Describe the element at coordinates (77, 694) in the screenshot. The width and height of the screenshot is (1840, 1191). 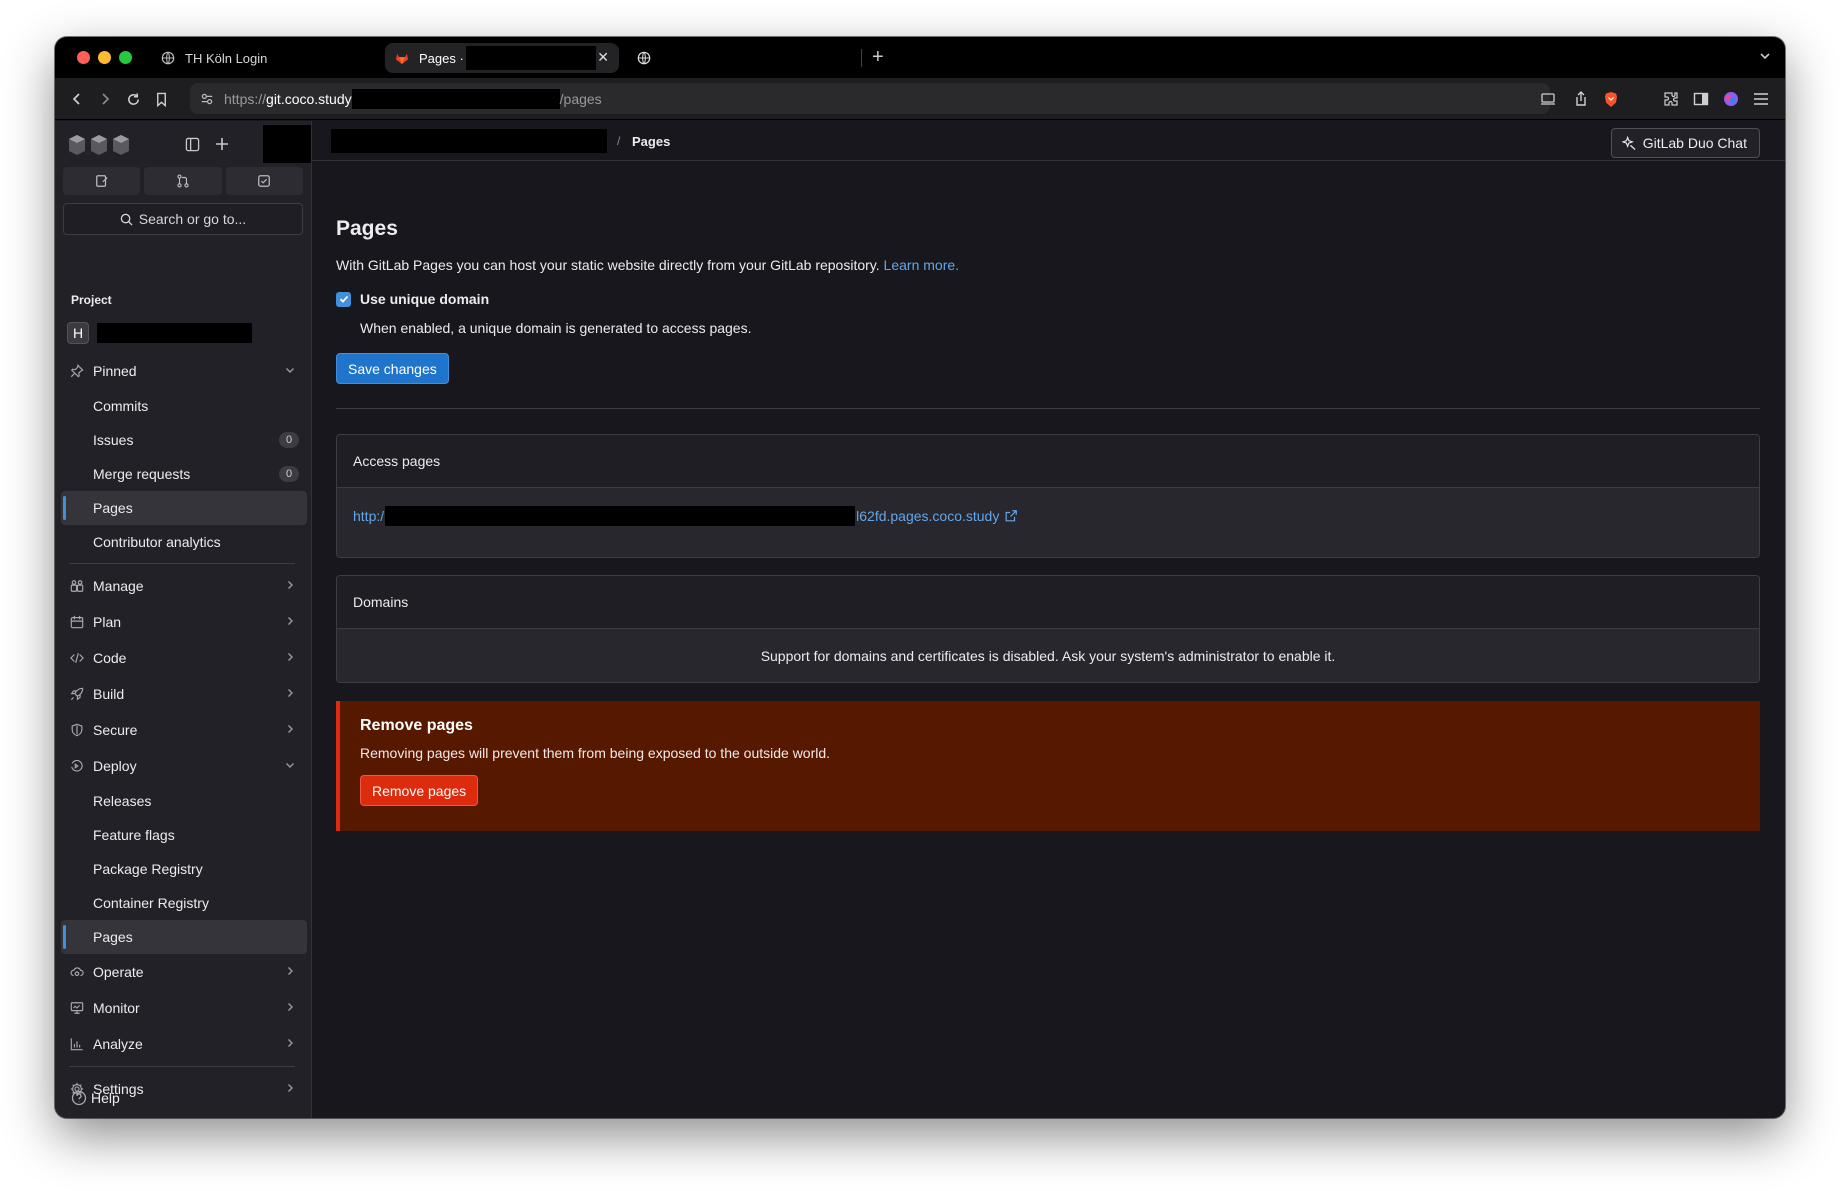
I see `rocket-icon` at that location.